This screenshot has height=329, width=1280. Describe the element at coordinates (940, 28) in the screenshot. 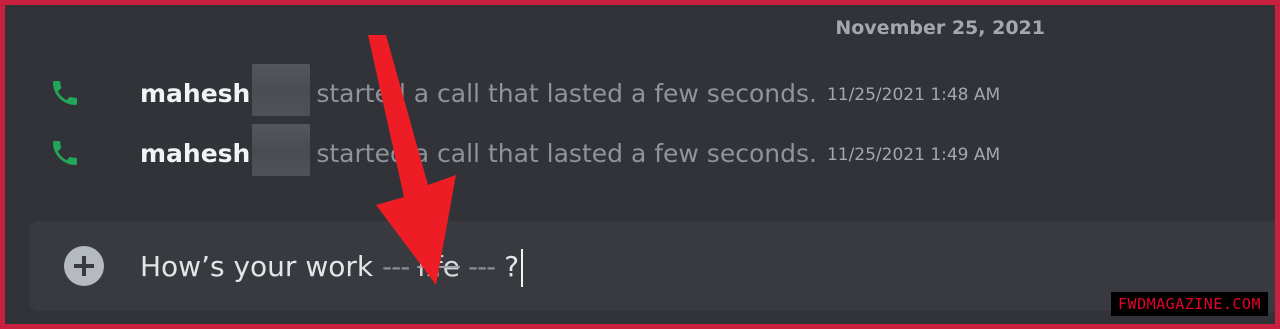

I see `date-divider: November 25, 2021` at that location.